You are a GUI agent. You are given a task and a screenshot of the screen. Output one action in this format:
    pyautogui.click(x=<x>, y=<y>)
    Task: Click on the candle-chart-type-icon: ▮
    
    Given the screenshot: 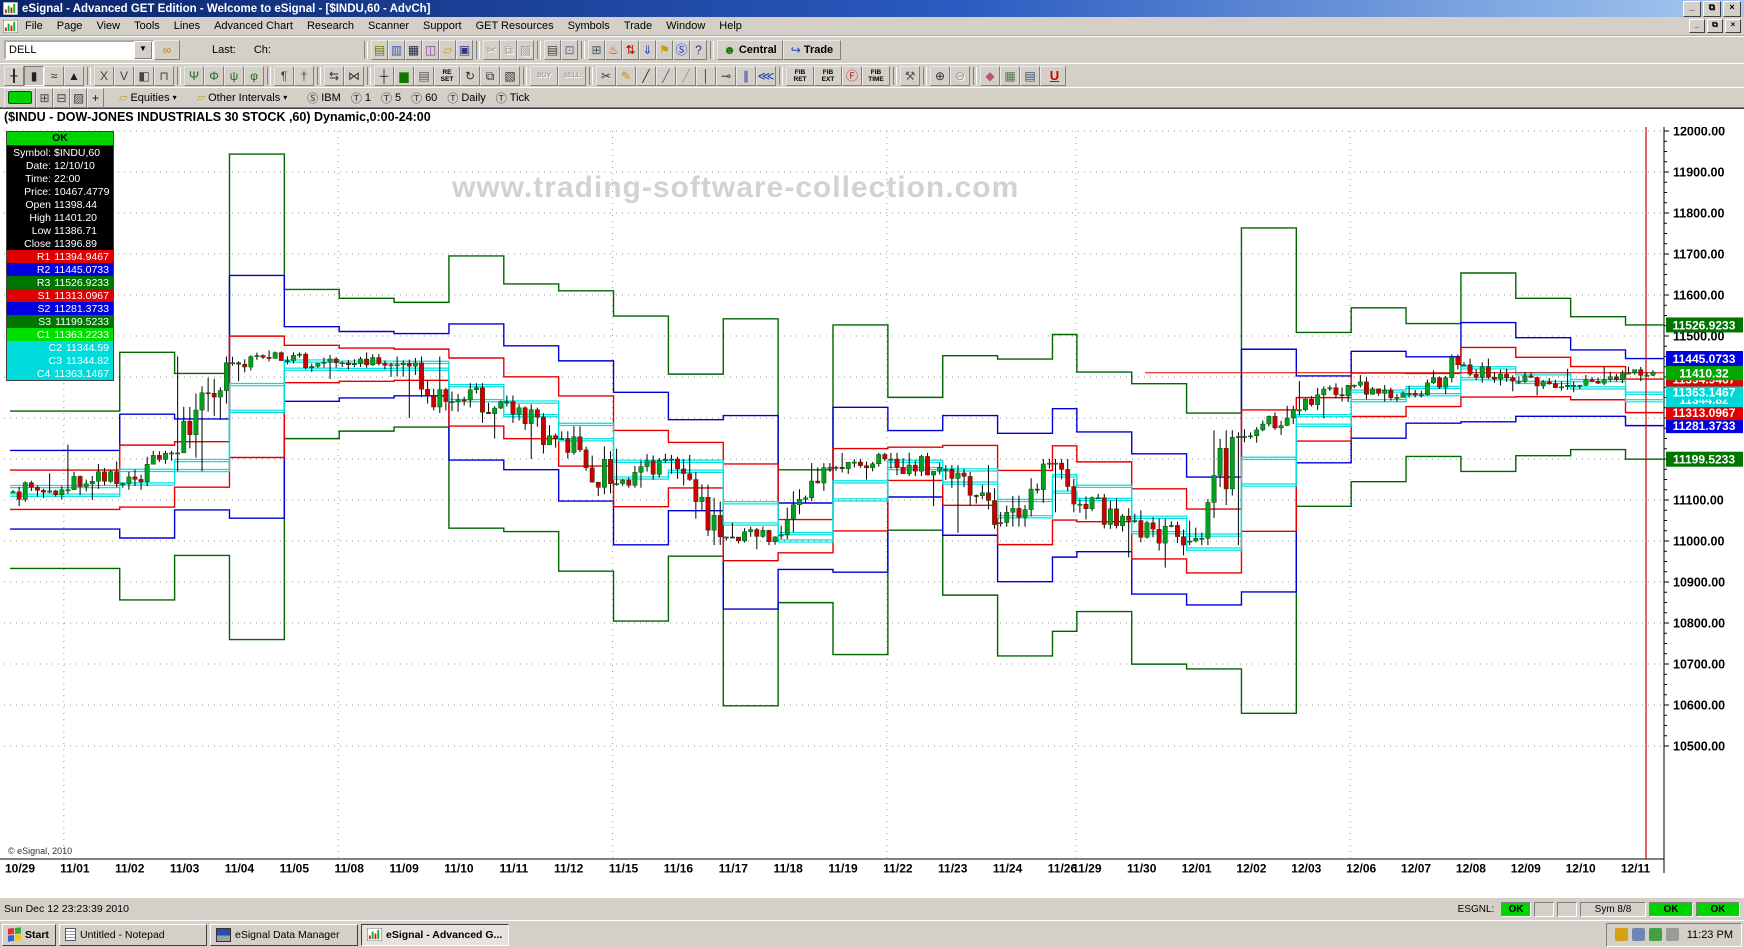 What is the action you would take?
    pyautogui.click(x=34, y=75)
    